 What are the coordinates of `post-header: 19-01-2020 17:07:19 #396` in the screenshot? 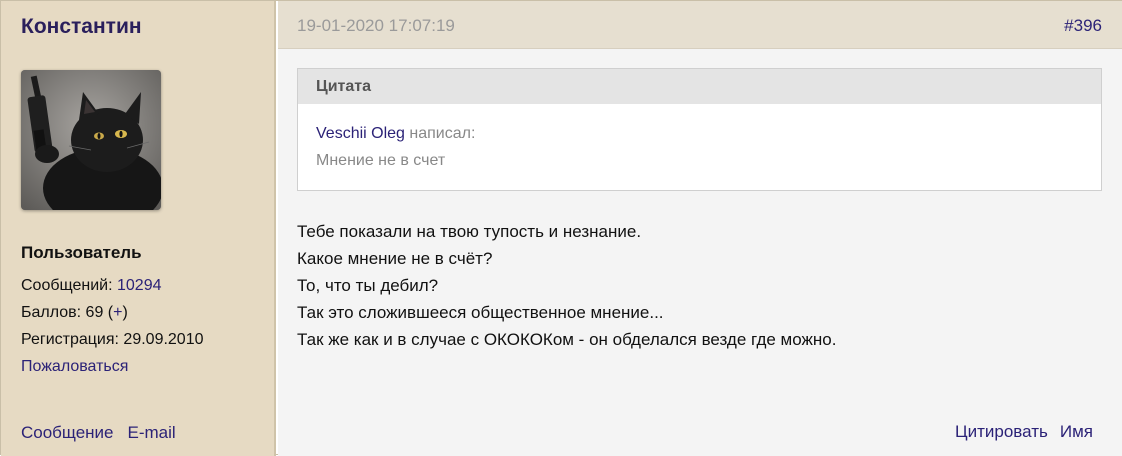 It's located at (700, 25).